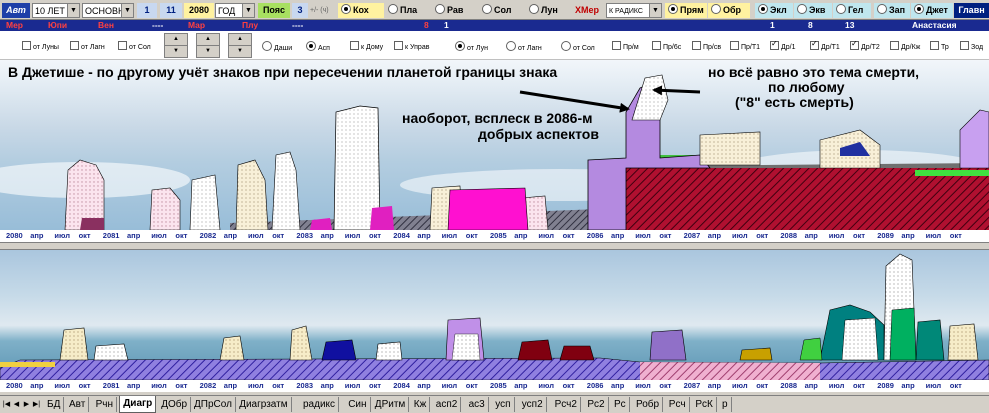  Describe the element at coordinates (825, 46) in the screenshot. I see `check-dr-t1: Др/Т1` at that location.